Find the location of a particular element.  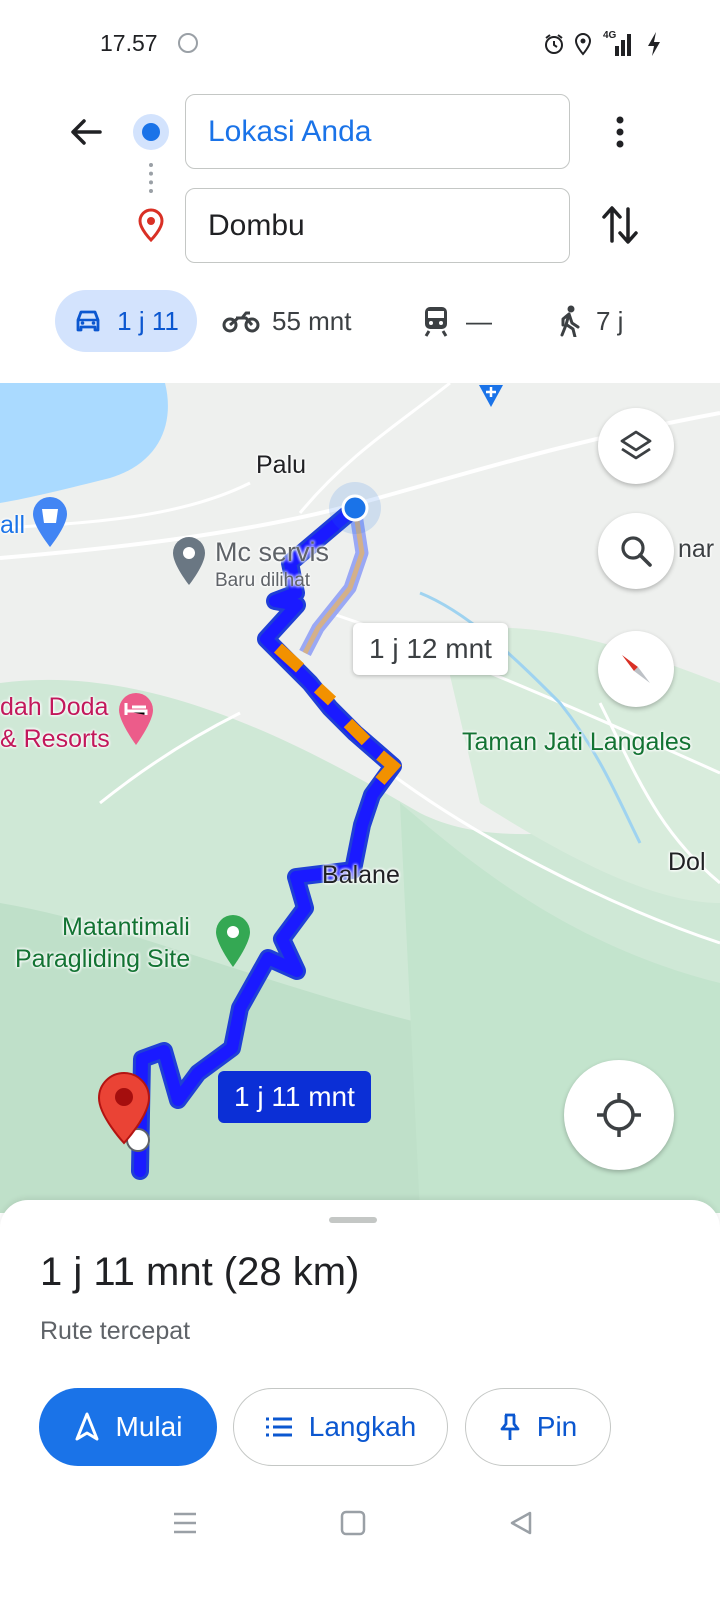

pin-icon is located at coordinates (510, 1426).